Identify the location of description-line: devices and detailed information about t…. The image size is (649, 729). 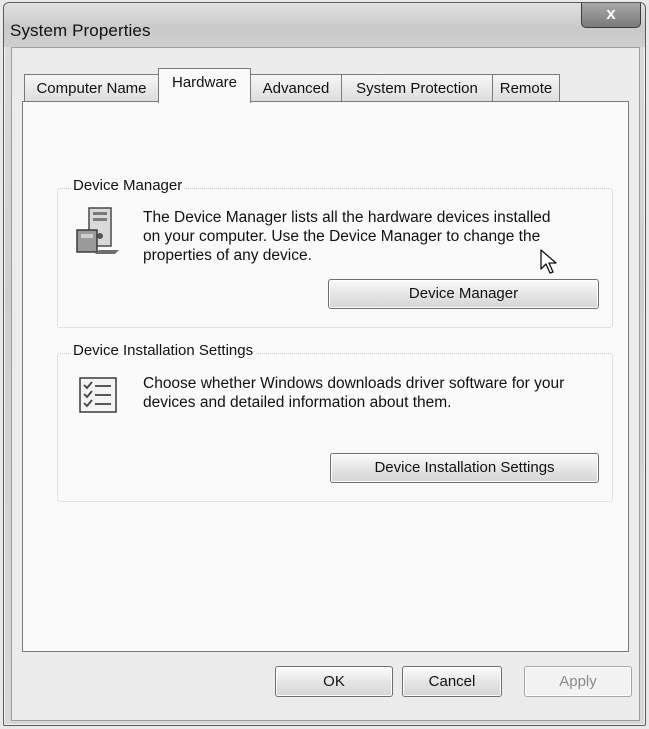
(297, 402).